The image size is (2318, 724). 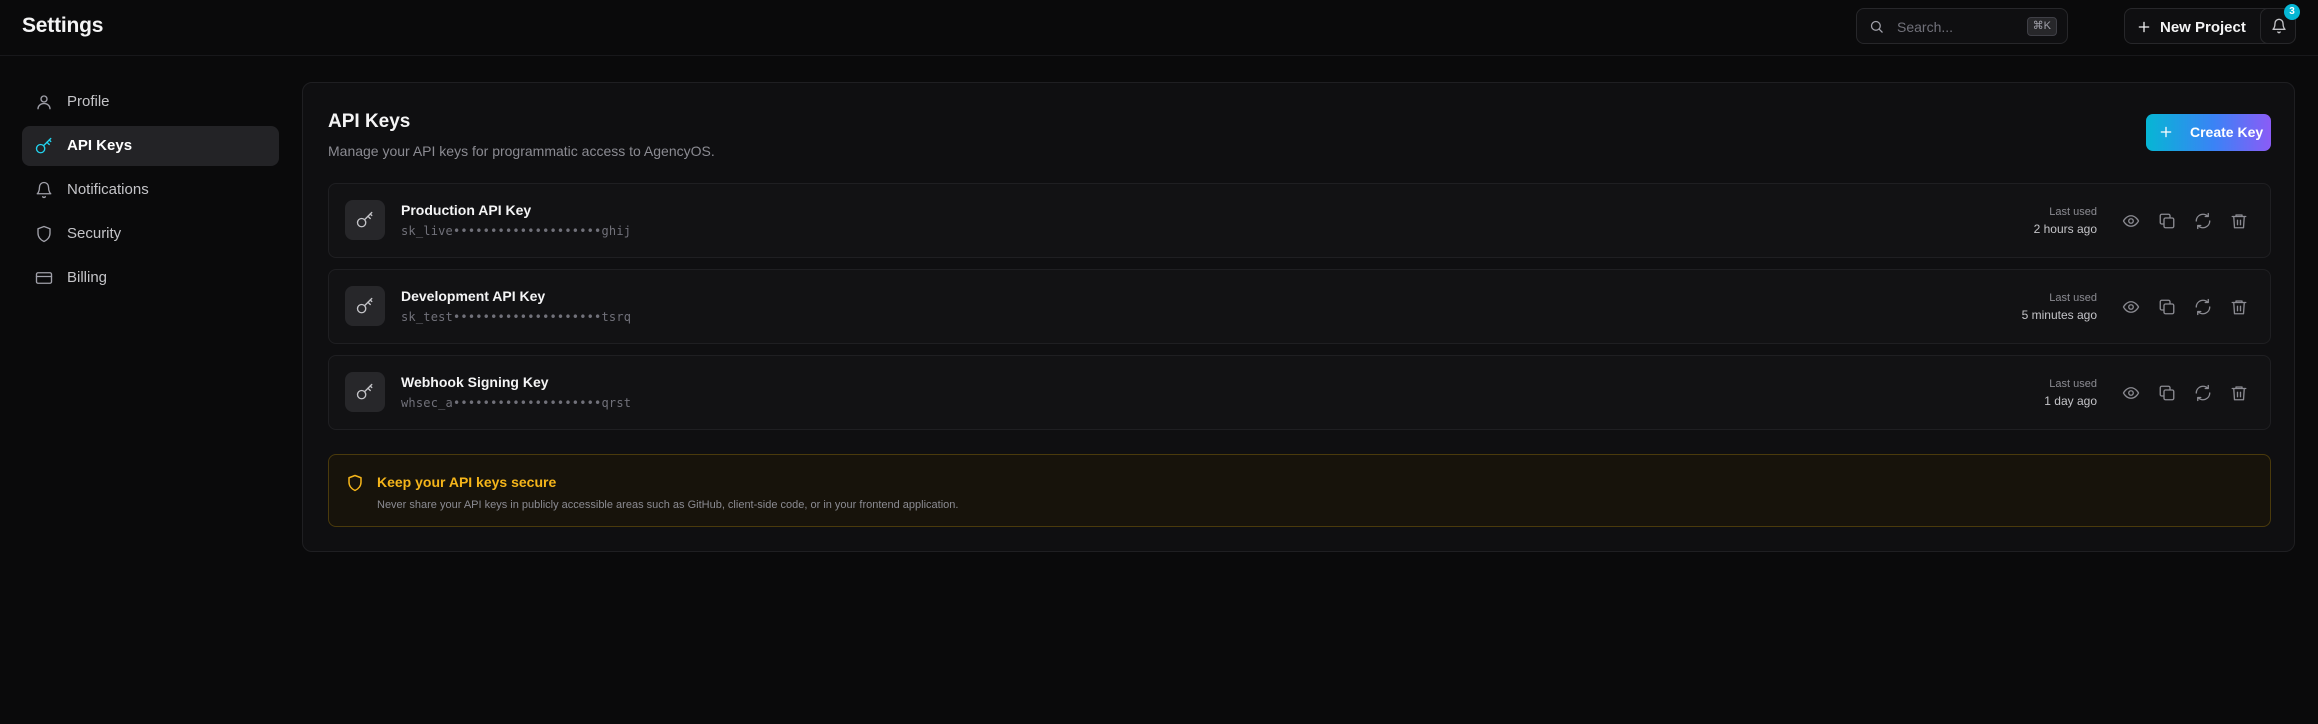 What do you see at coordinates (516, 317) in the screenshot?
I see `api-key-masked-value: sk_test••••••••••••••••••••tsrq` at bounding box center [516, 317].